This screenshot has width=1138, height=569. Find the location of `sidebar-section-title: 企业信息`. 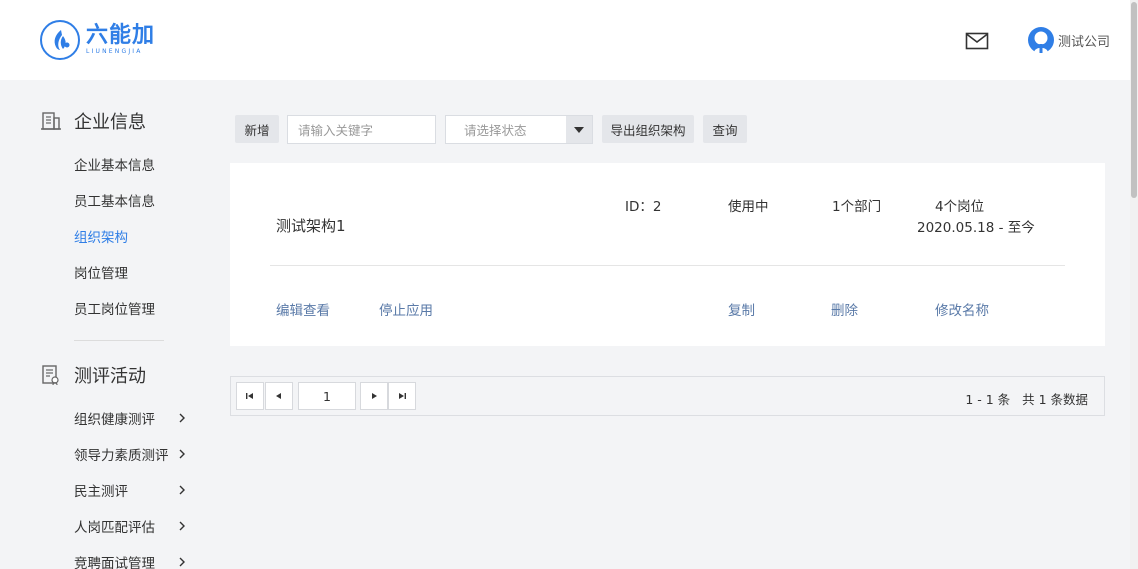

sidebar-section-title: 企业信息 is located at coordinates (110, 122).